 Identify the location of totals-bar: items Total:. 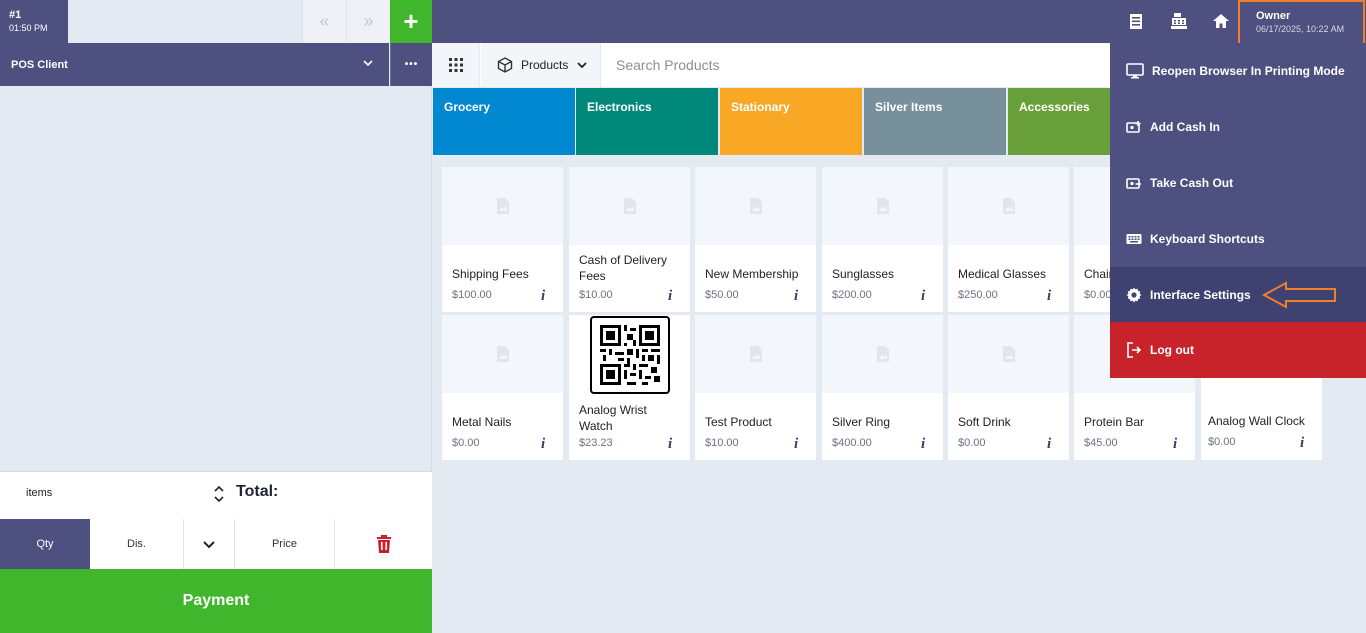
(216, 495).